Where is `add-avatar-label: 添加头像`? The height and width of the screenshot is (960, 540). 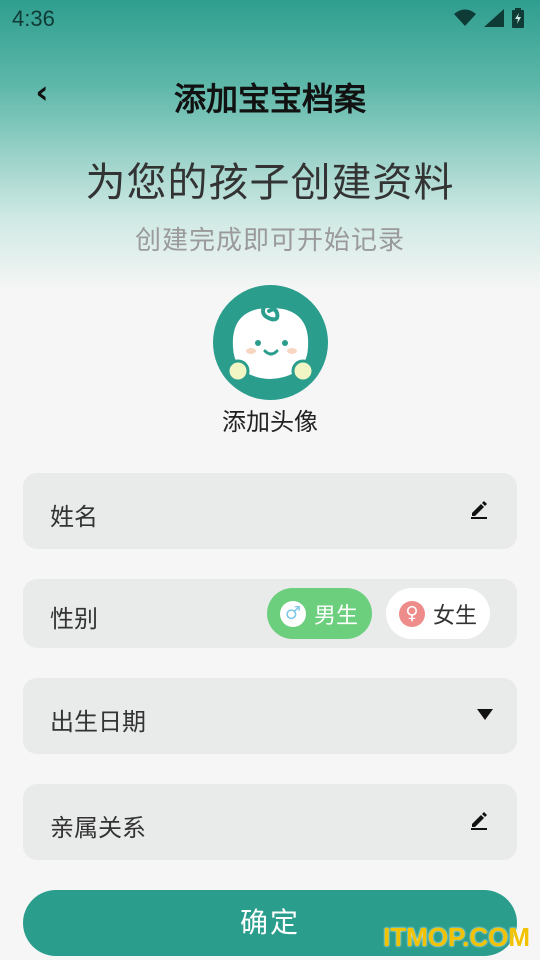 add-avatar-label: 添加头像 is located at coordinates (270, 419).